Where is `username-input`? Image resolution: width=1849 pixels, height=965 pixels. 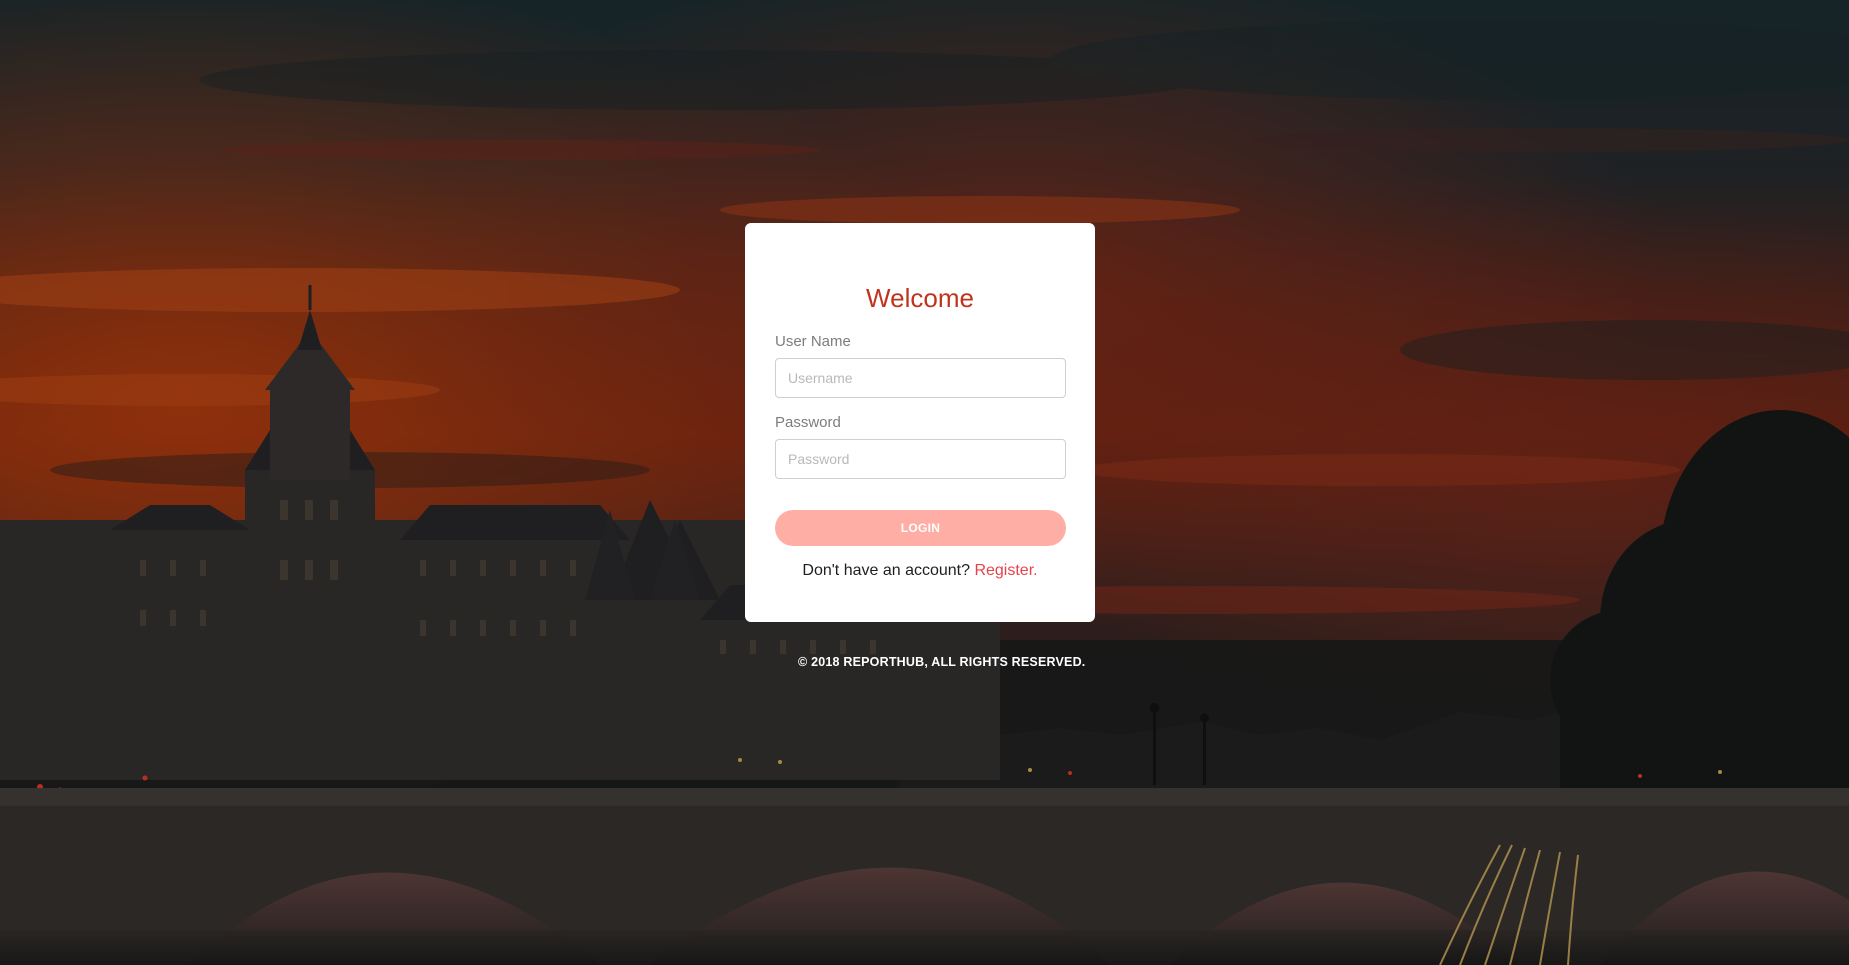 username-input is located at coordinates (920, 378).